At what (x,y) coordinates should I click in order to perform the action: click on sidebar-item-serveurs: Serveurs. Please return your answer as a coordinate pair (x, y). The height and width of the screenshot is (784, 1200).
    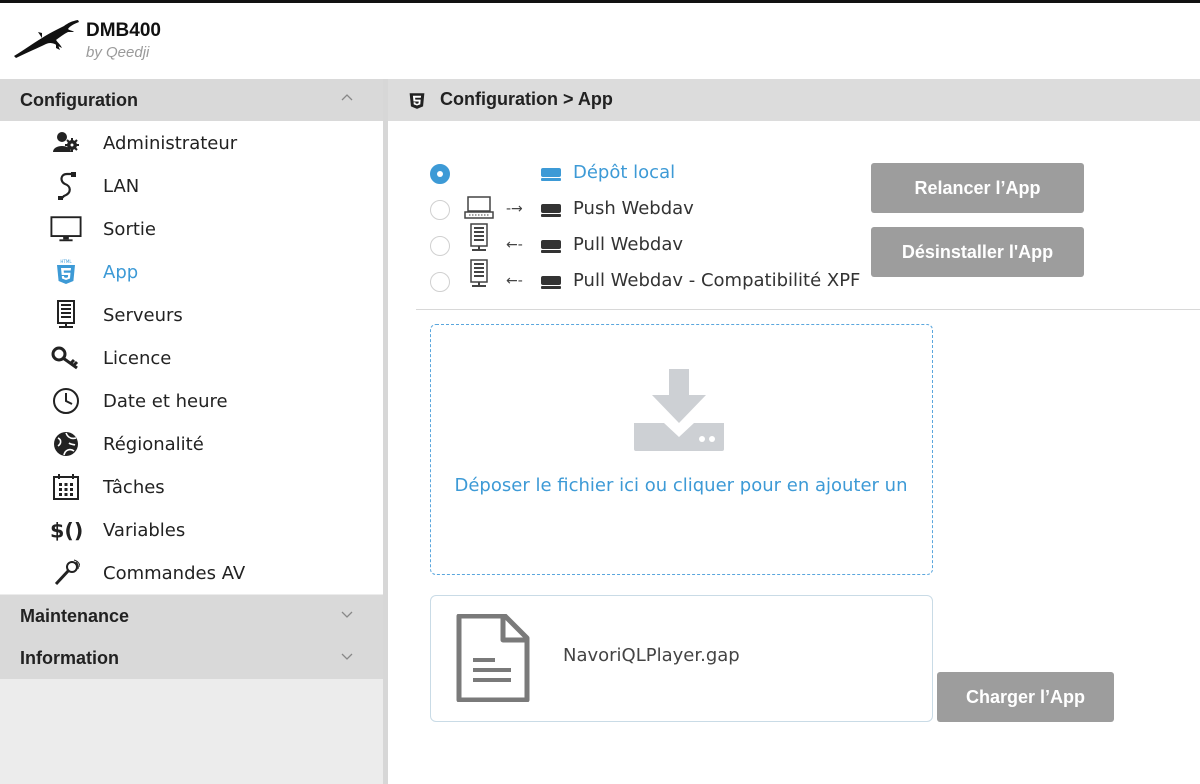
    Looking at the image, I should click on (191, 315).